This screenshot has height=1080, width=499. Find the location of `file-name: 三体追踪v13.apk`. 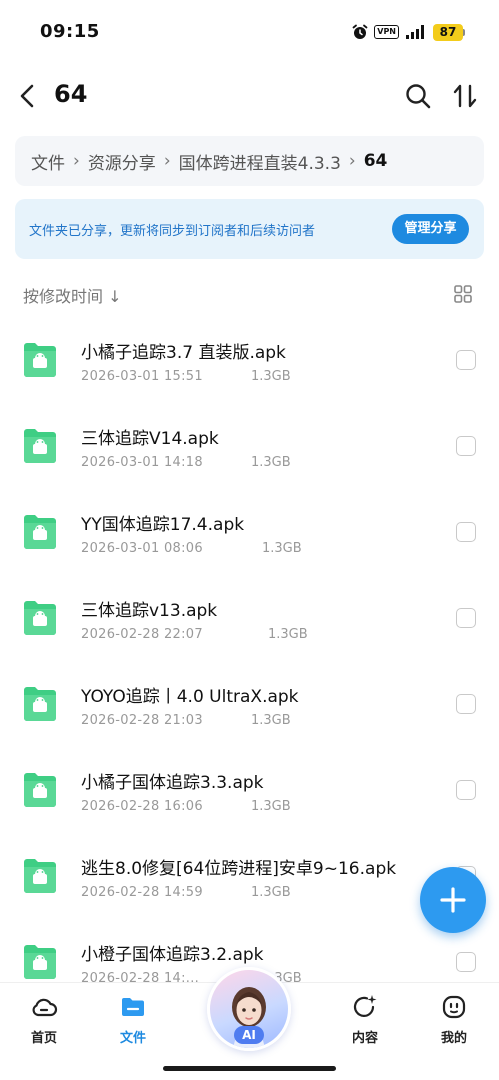

file-name: 三体追踪v13.apk is located at coordinates (149, 611).